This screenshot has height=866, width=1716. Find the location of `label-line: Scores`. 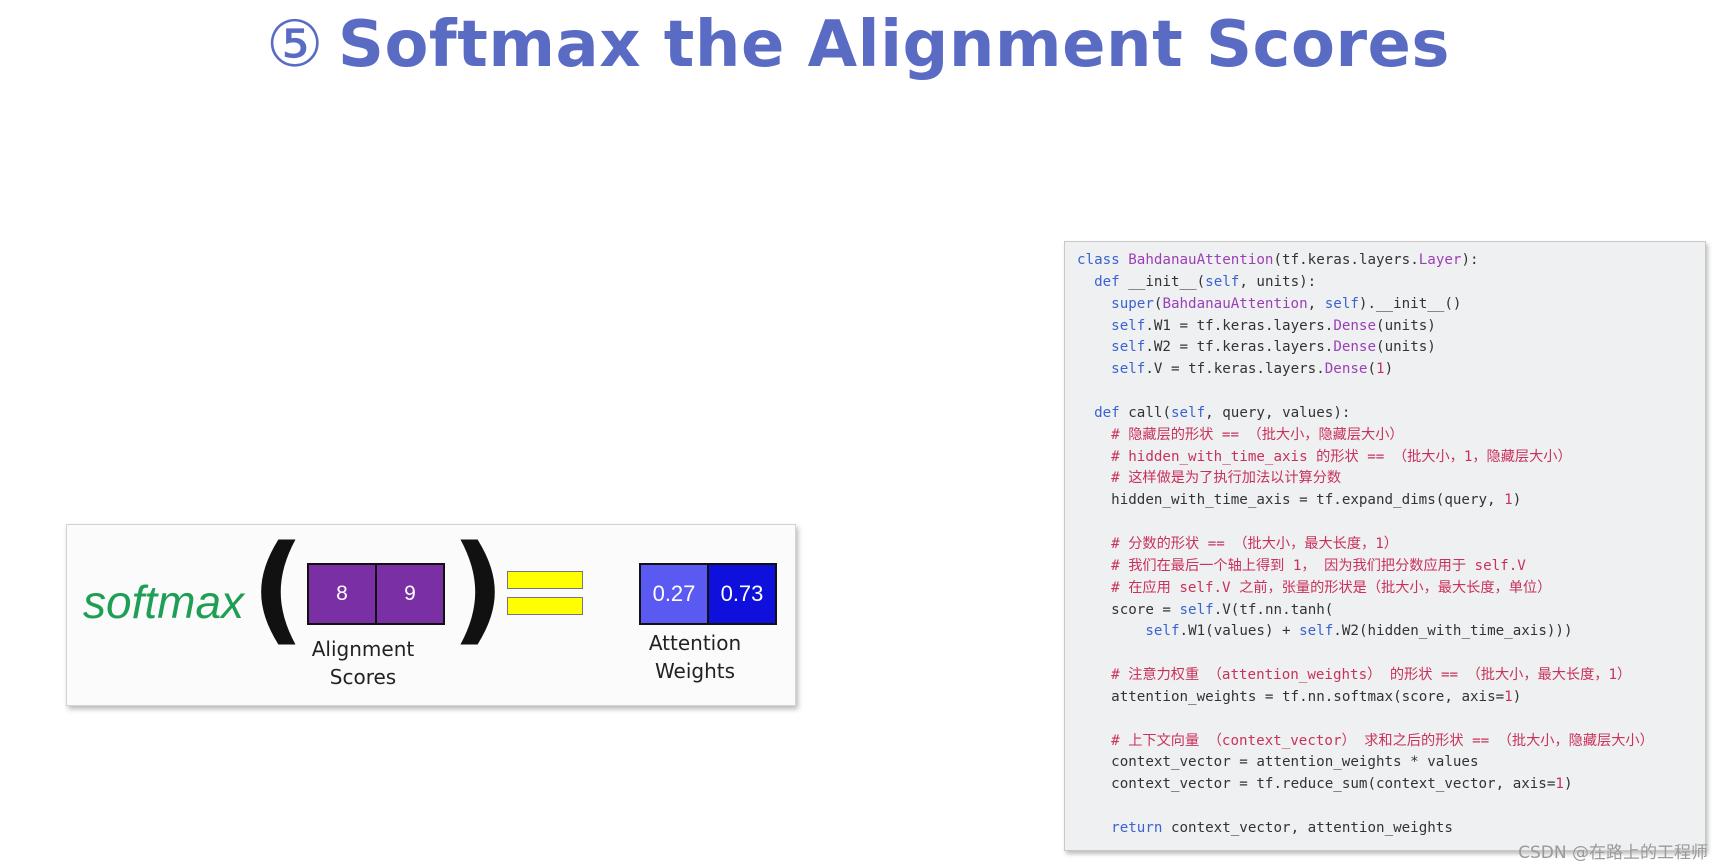

label-line: Scores is located at coordinates (363, 677).